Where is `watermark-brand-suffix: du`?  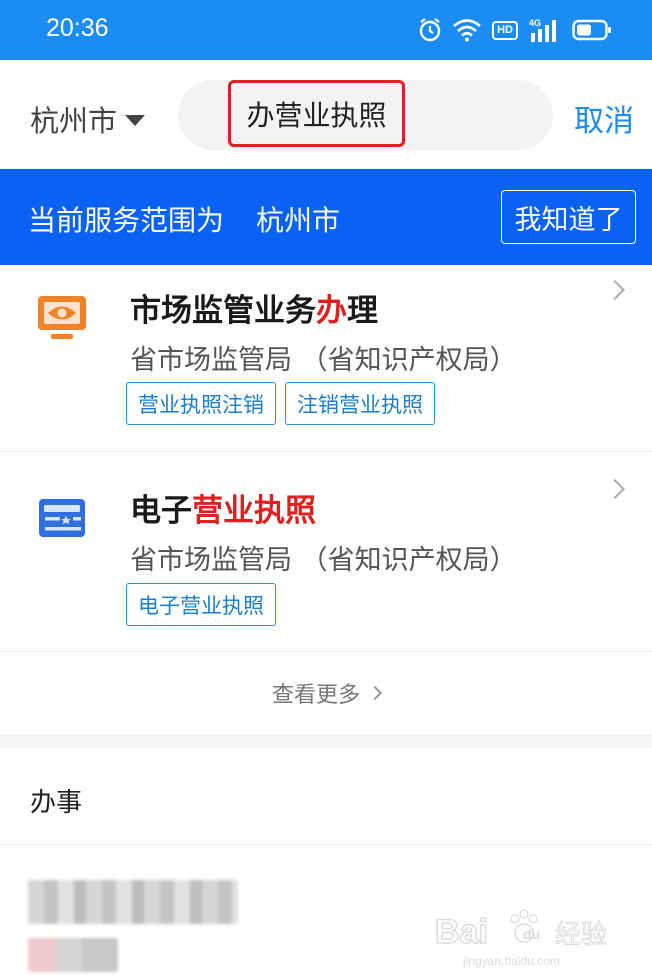
watermark-brand-suffix: du is located at coordinates (531, 934).